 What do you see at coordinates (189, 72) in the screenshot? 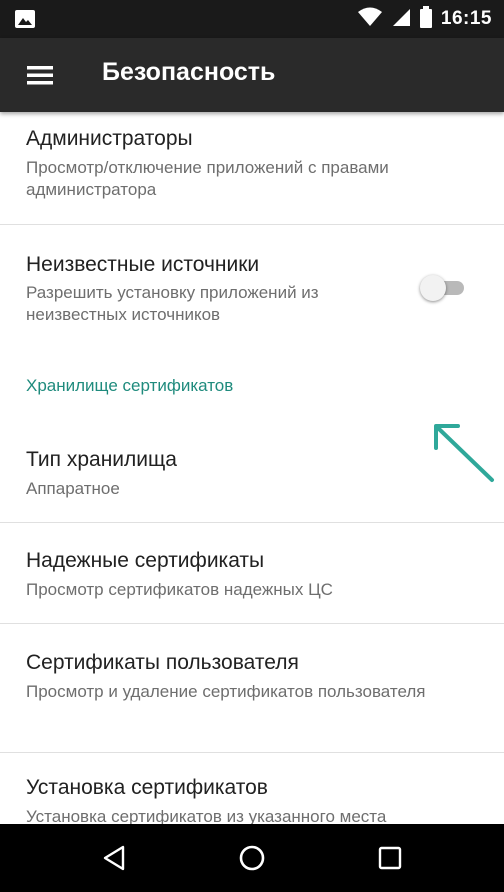
I see `page-title: Безопасность` at bounding box center [189, 72].